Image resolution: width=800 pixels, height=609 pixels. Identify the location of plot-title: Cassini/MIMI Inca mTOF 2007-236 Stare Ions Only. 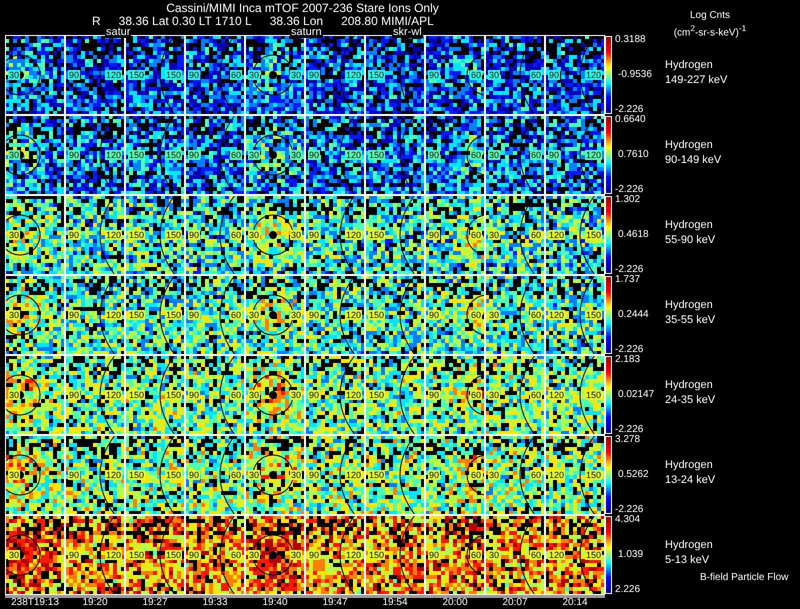
(302, 8).